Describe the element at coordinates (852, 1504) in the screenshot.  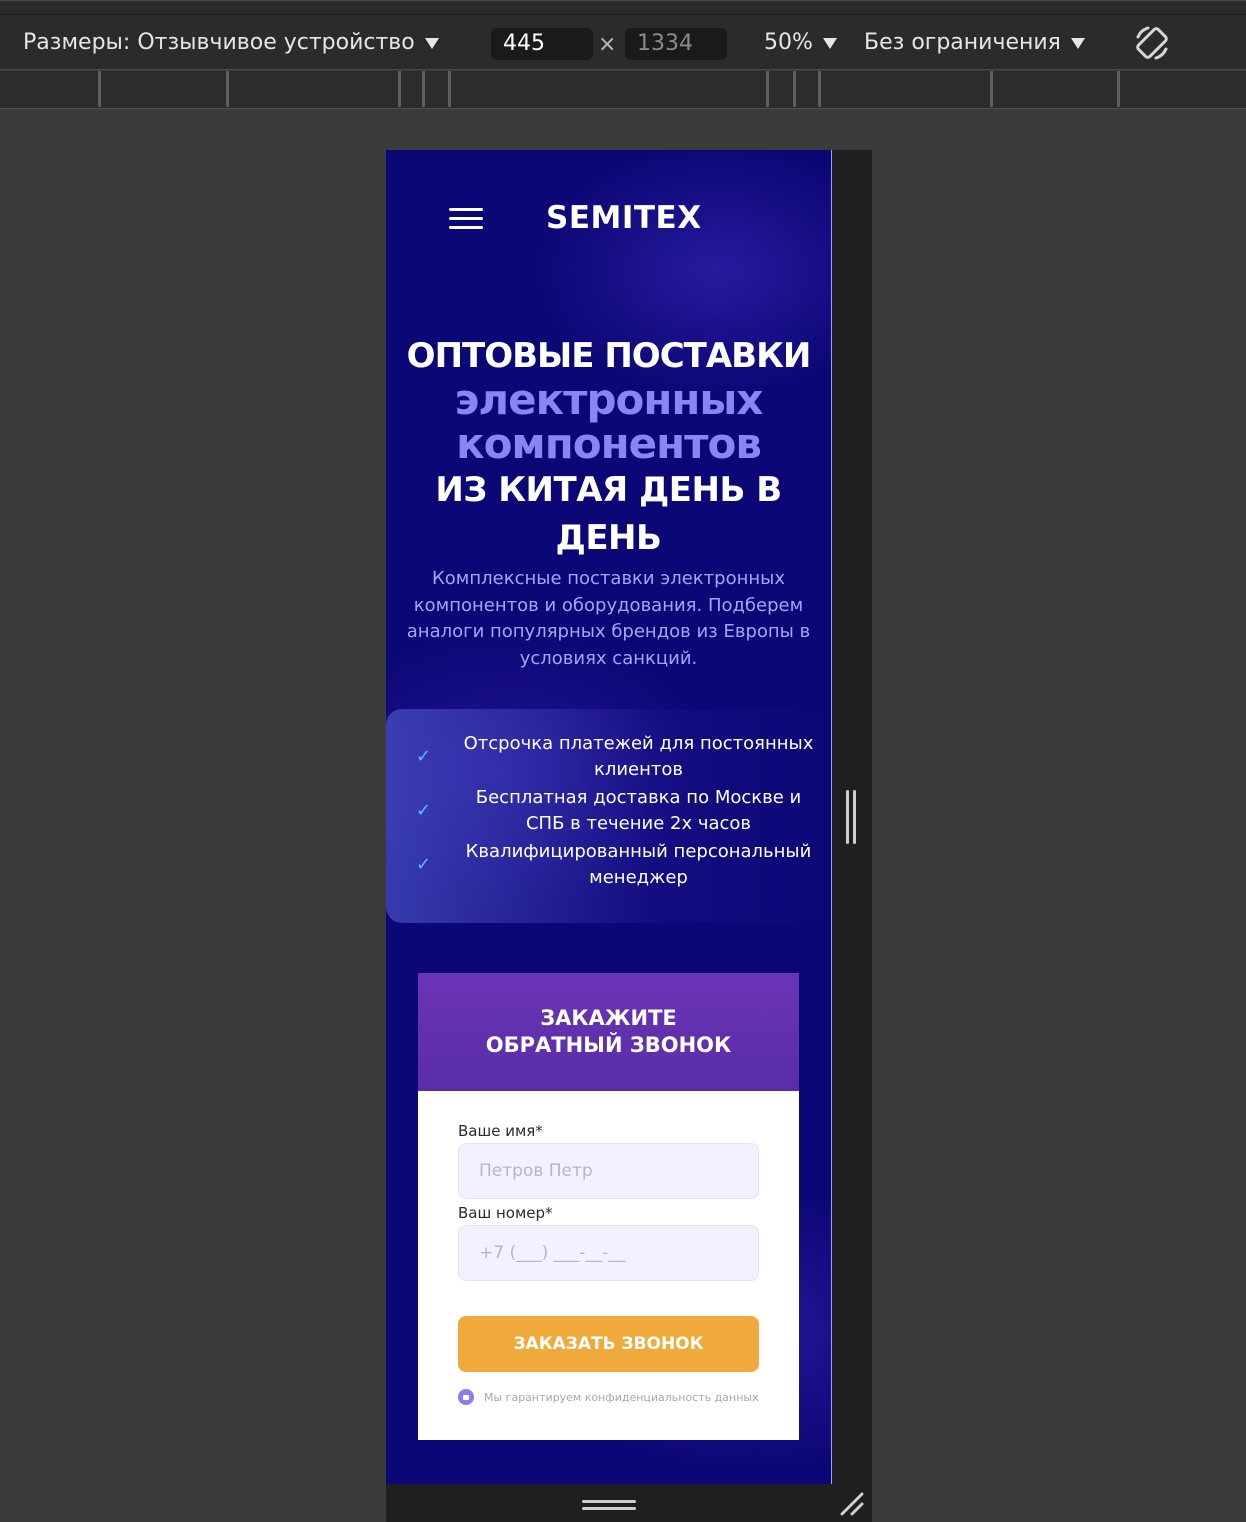
I see `corner-resize-icon` at that location.